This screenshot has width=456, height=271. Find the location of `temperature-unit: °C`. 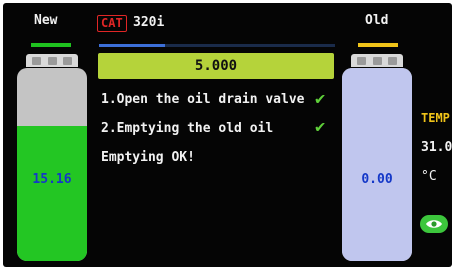

temperature-unit: °C is located at coordinates (429, 176).